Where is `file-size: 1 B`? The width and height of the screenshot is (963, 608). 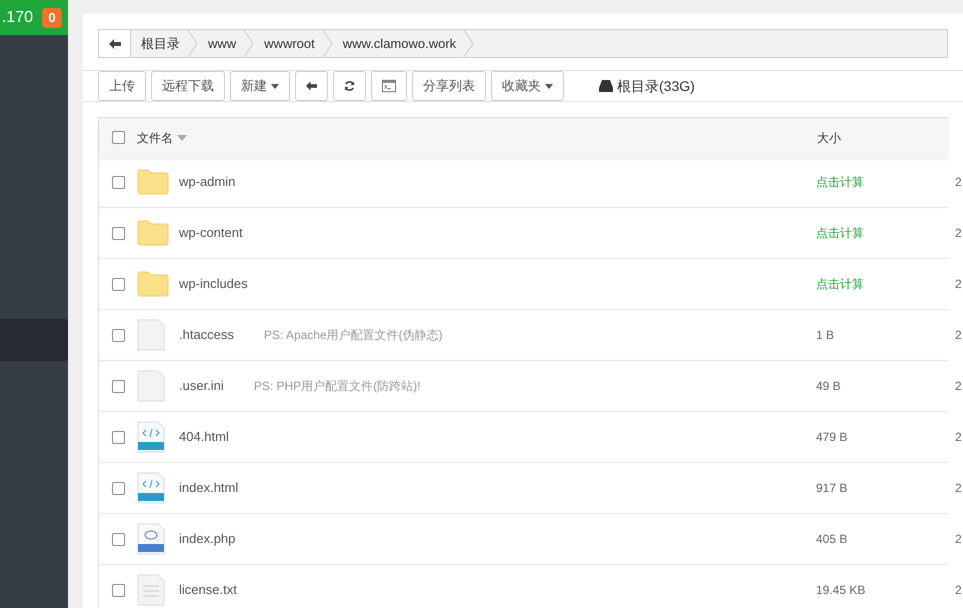
file-size: 1 B is located at coordinates (826, 335).